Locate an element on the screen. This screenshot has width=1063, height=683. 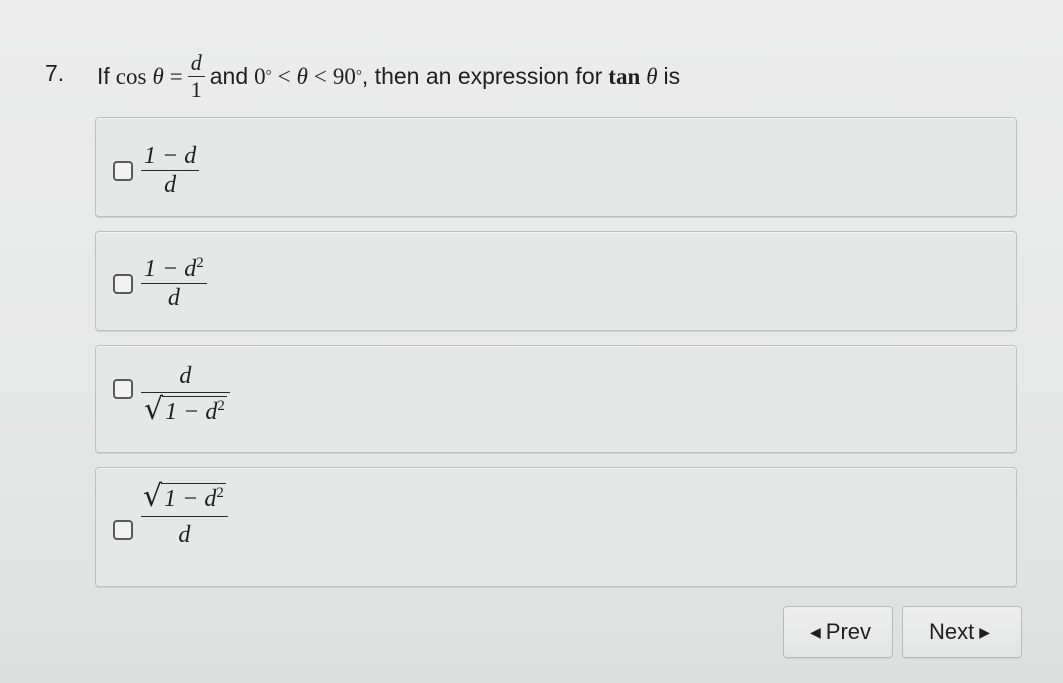
degree-symbol: ° is located at coordinates (268, 76).